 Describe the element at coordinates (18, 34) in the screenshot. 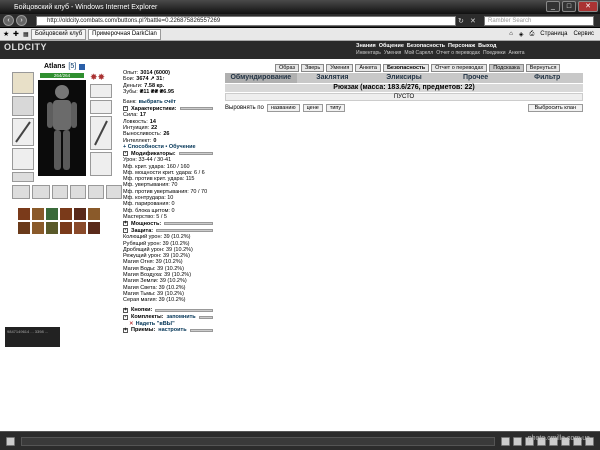

I see `add-favorite-icon: ✚` at that location.